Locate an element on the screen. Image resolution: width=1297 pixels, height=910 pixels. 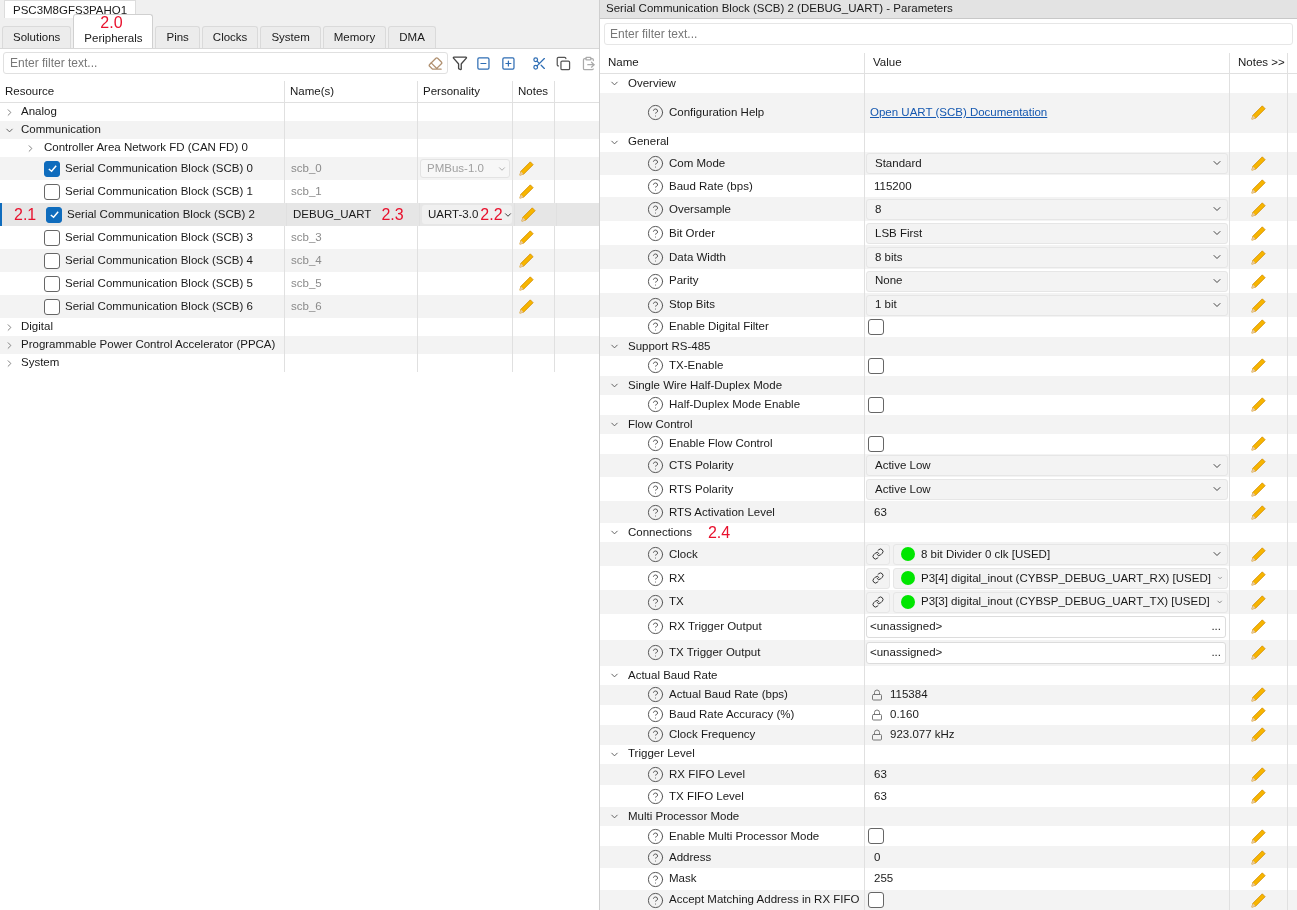
collapse-all-icon is located at coordinates (483, 63).